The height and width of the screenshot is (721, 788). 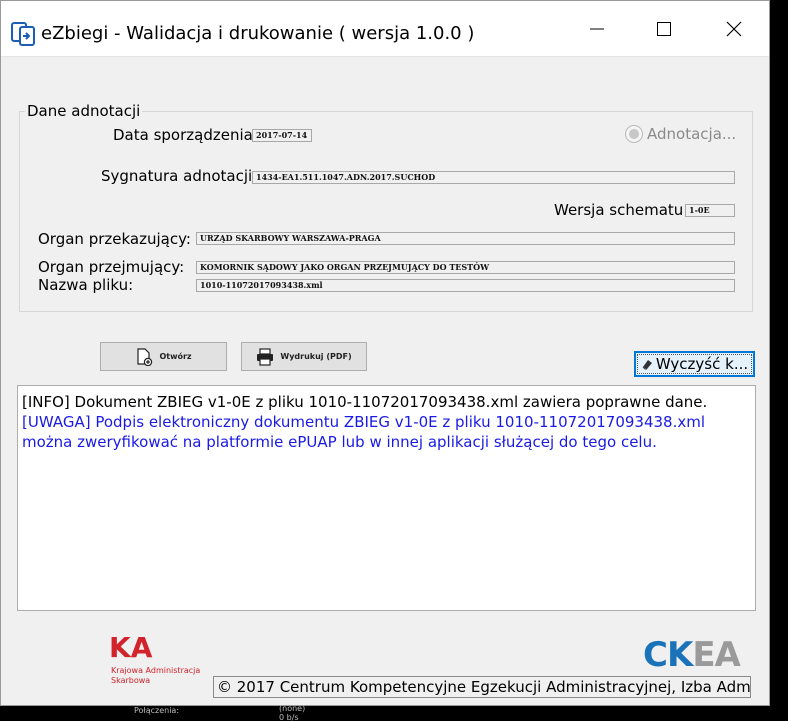 I want to click on group-title: Dane adnotacji, so click(x=84, y=111).